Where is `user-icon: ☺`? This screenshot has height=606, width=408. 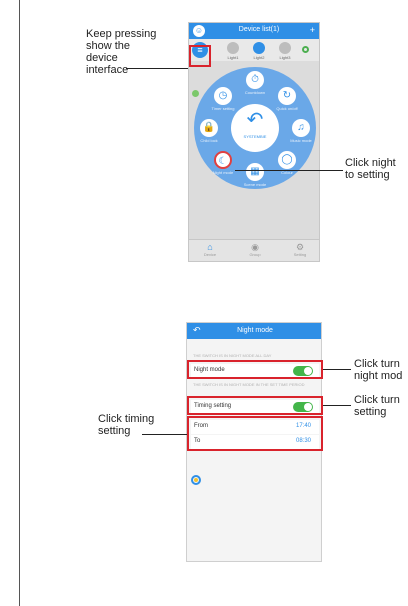 user-icon: ☺ is located at coordinates (199, 31).